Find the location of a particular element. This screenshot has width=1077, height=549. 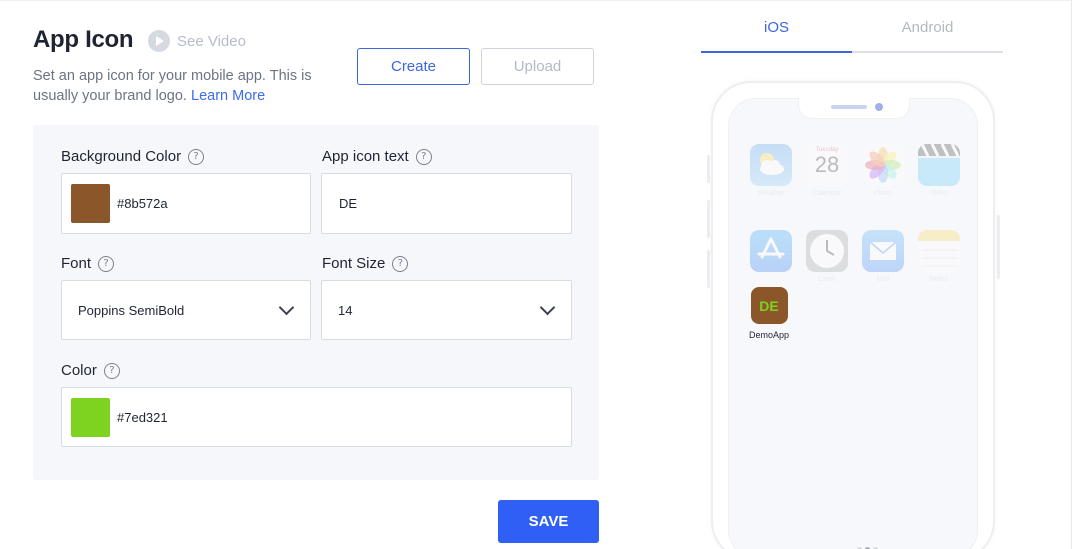

app-clock: Clock is located at coordinates (827, 256).